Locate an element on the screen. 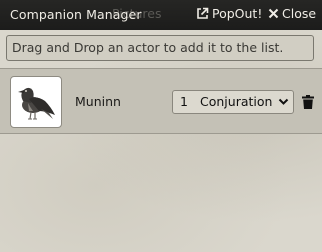 This screenshot has width=322, height=252. chevron-down-icon is located at coordinates (283, 101).